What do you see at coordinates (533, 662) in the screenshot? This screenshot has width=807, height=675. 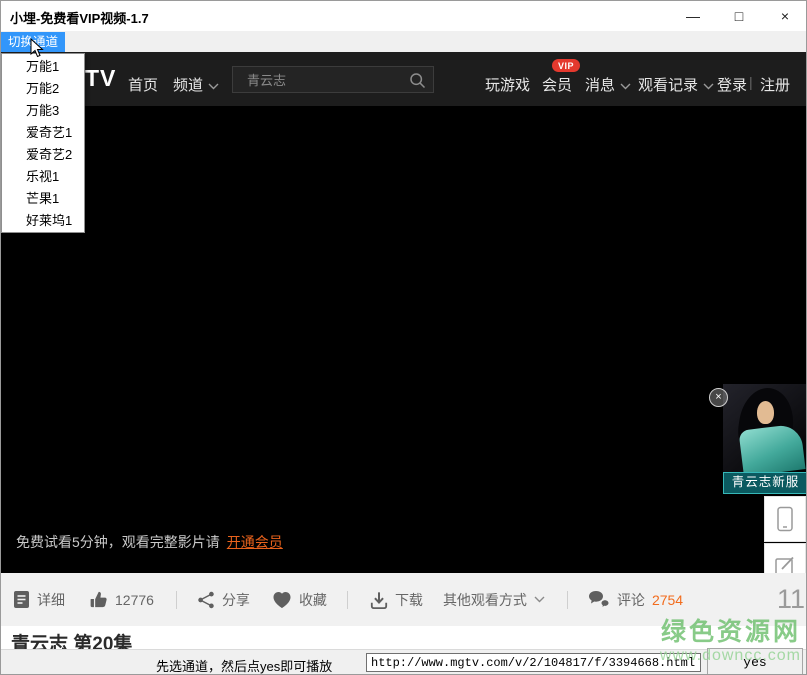 I see `url-input` at bounding box center [533, 662].